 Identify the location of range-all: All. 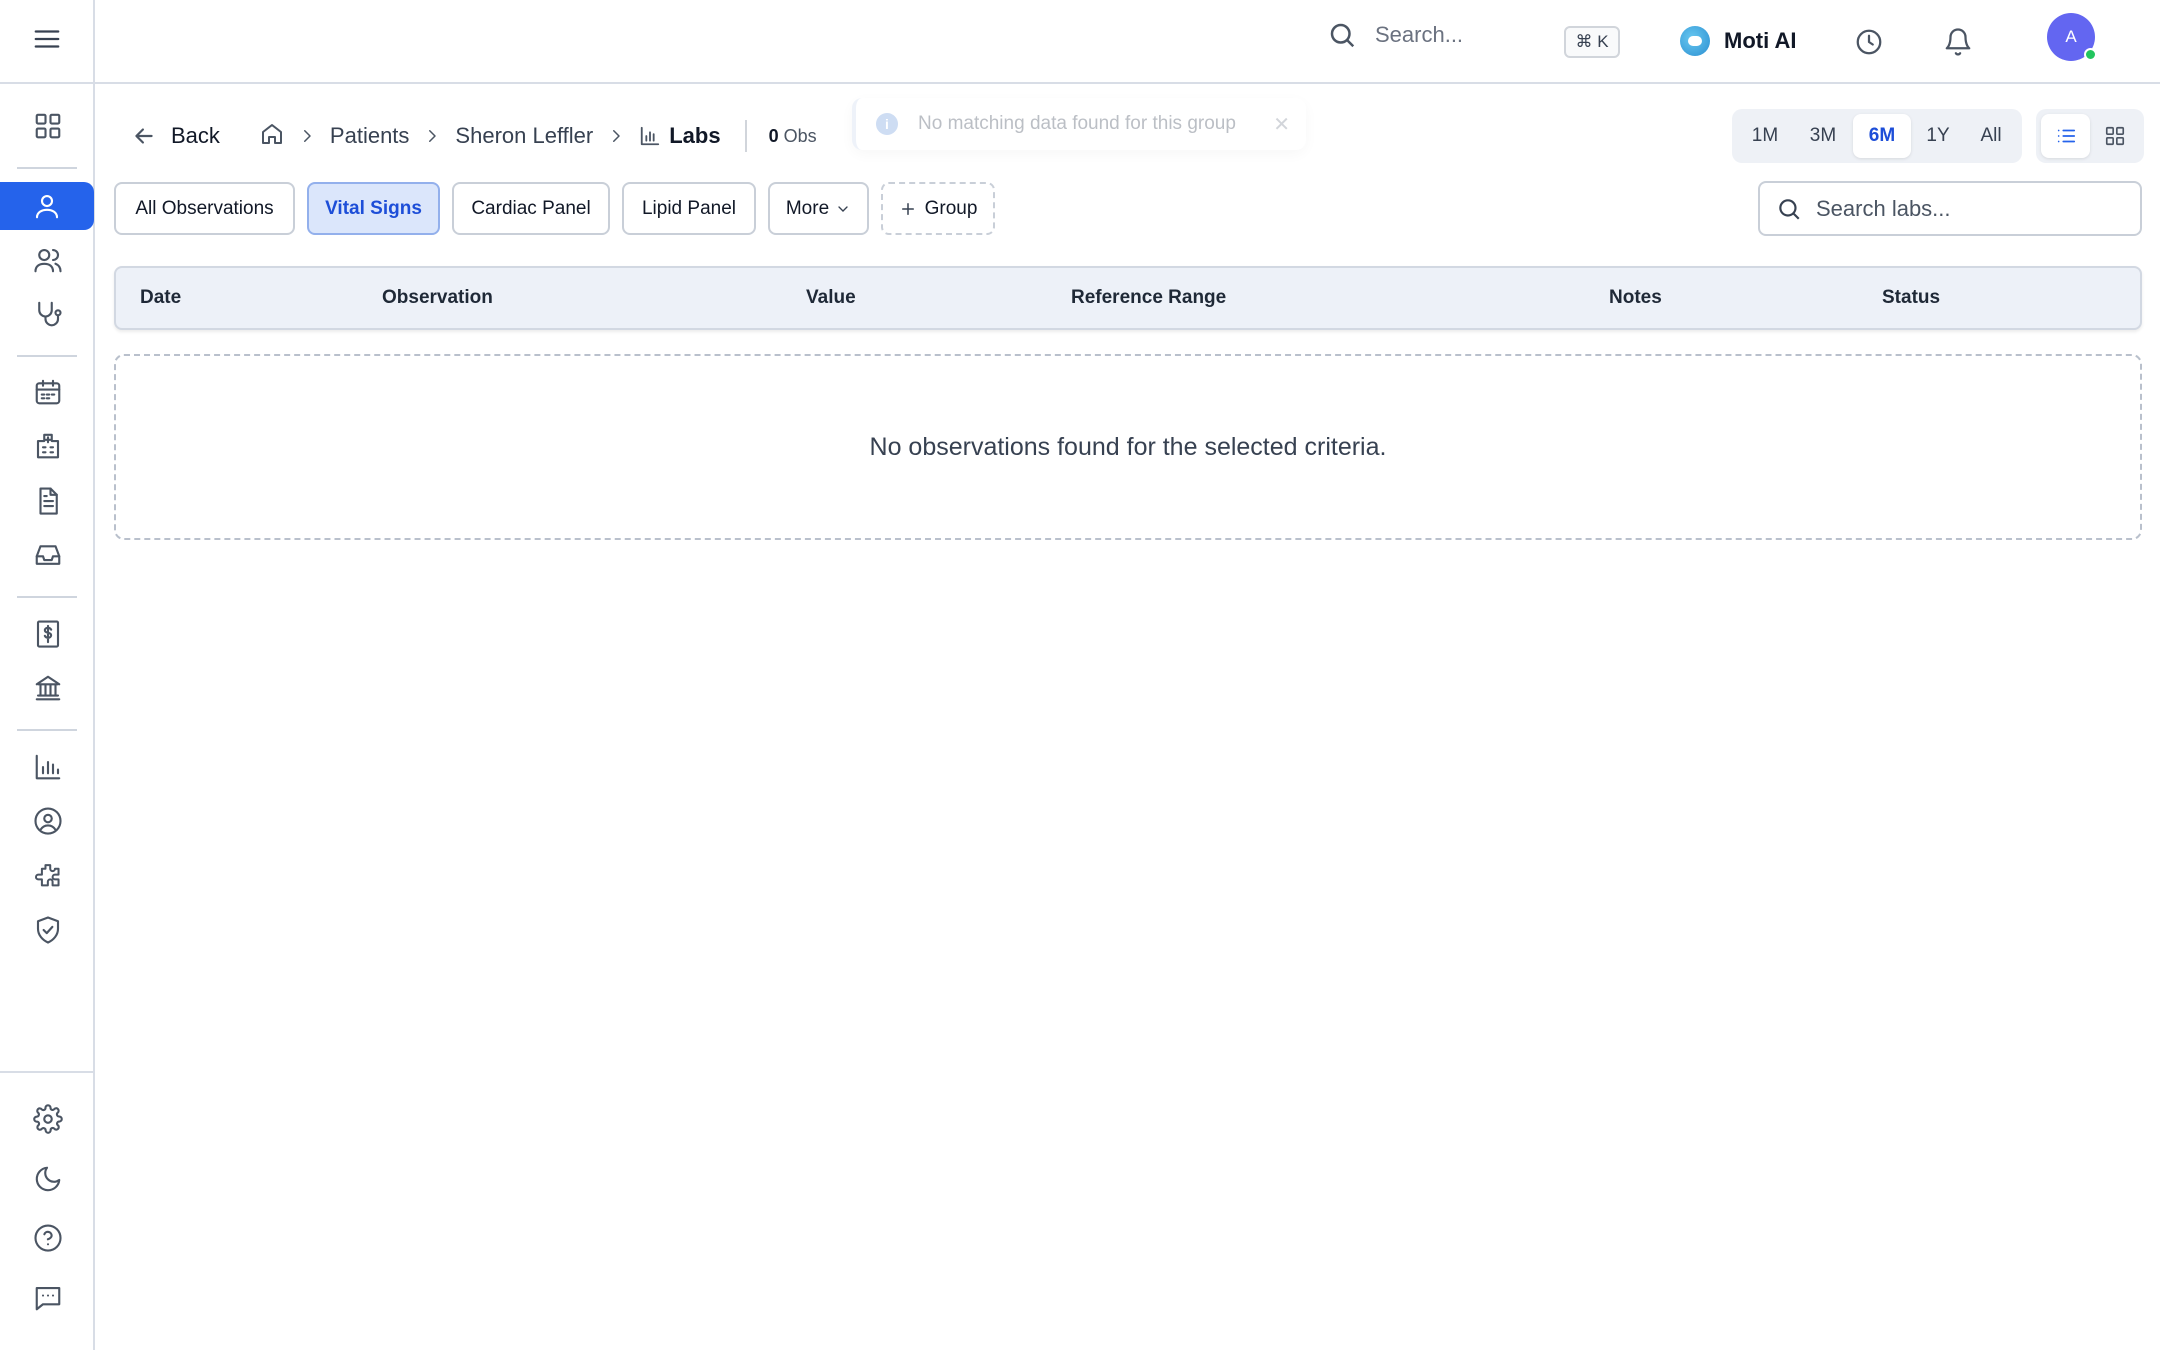
(1991, 136).